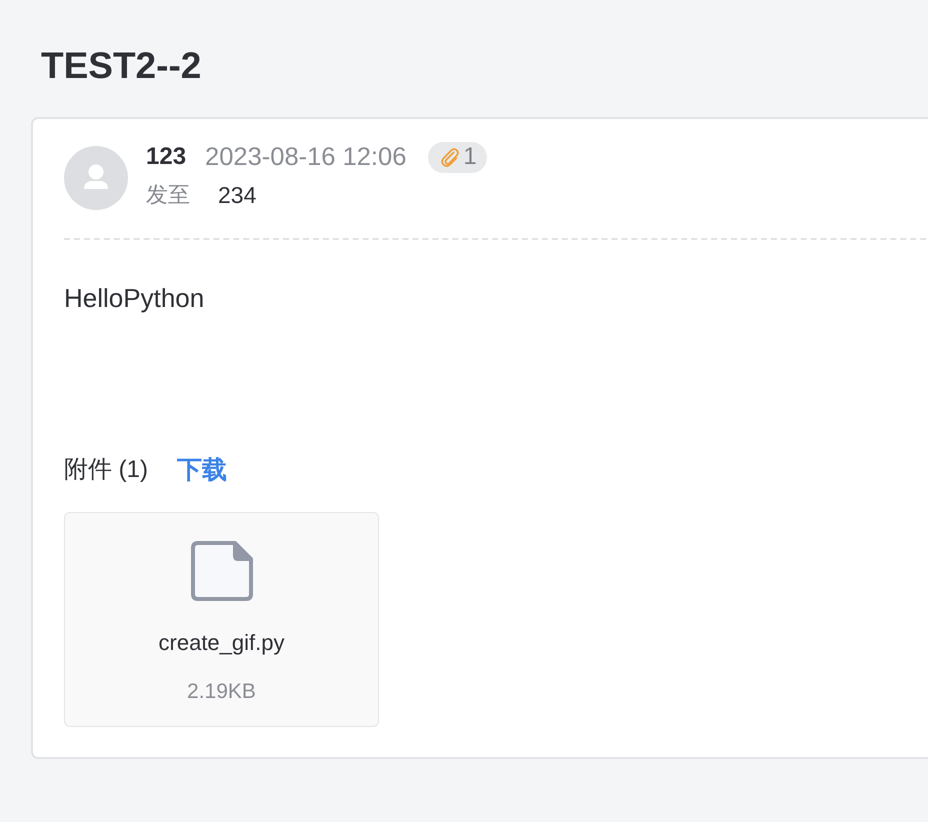 The image size is (928, 822). I want to click on attachment-count: 1, so click(470, 157).